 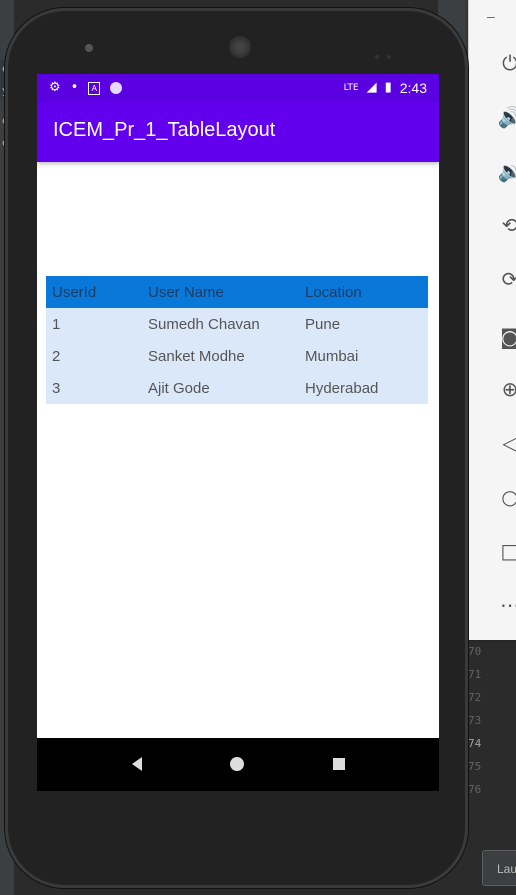 I want to click on line-number: 73, so click(x=475, y=720).